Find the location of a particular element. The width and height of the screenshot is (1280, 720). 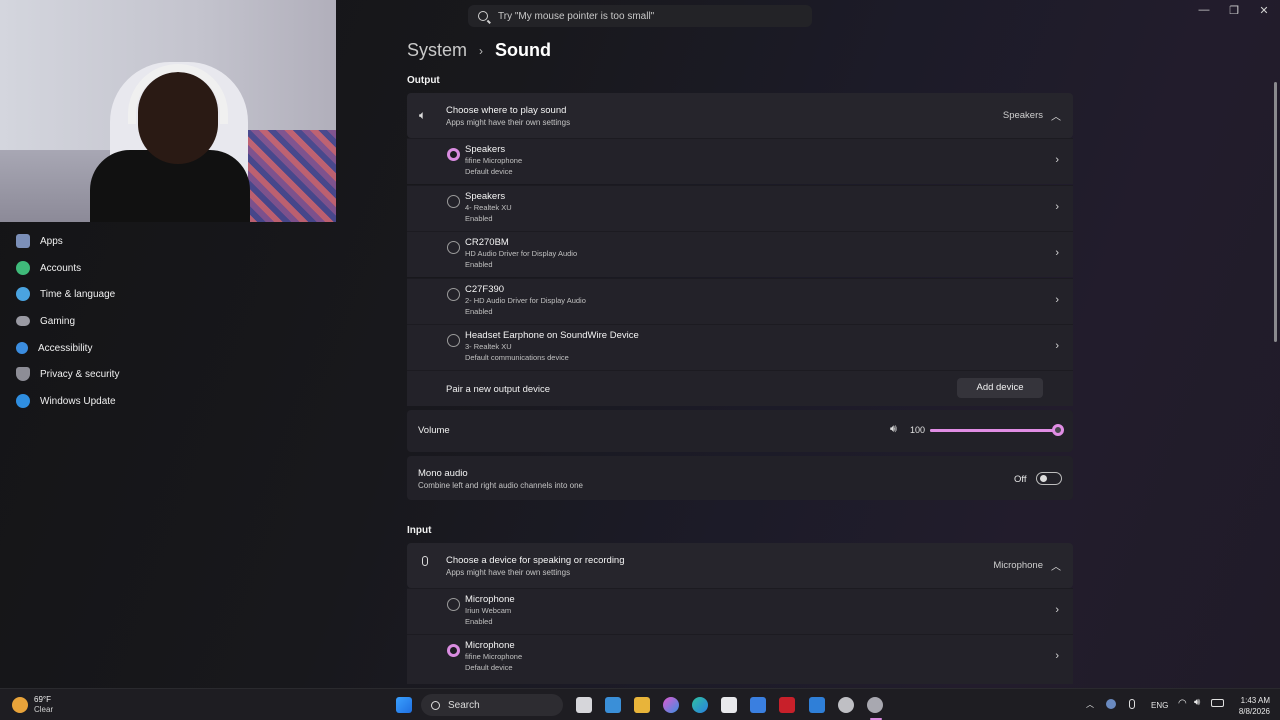

clock-date: 8/8/2026 is located at coordinates (1254, 711).